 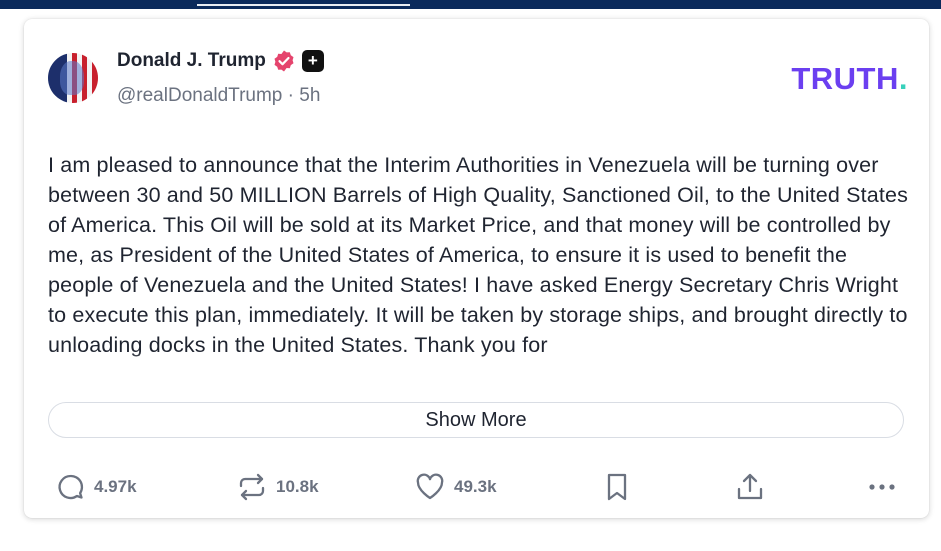 I want to click on reply-button: 4.97k, so click(x=96, y=487).